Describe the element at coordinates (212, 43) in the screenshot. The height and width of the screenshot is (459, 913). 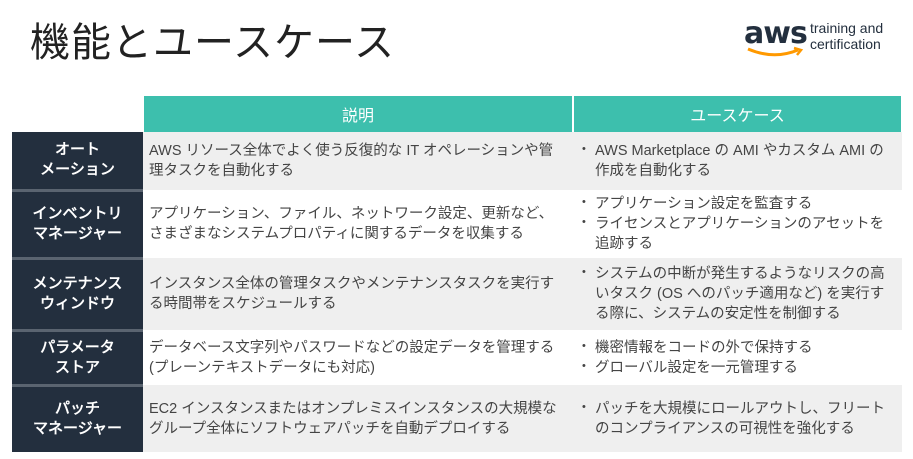
I see `page-title: 機能とユースケース` at that location.